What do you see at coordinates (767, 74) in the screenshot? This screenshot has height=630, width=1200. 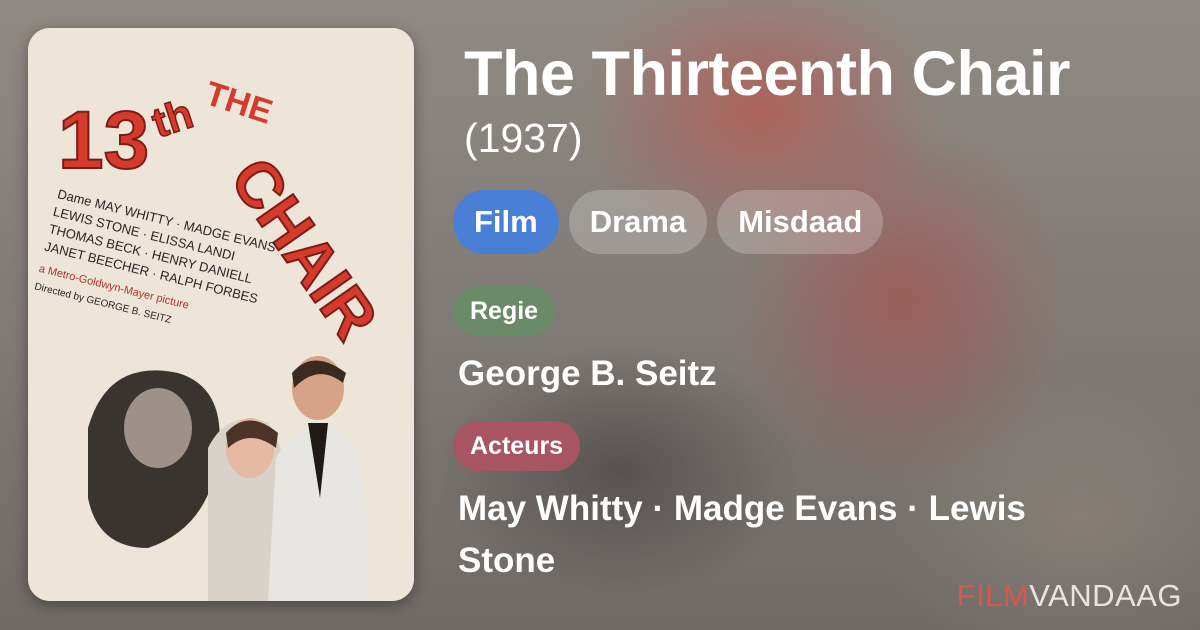 I see `movie-title: The Thirteenth Chair` at bounding box center [767, 74].